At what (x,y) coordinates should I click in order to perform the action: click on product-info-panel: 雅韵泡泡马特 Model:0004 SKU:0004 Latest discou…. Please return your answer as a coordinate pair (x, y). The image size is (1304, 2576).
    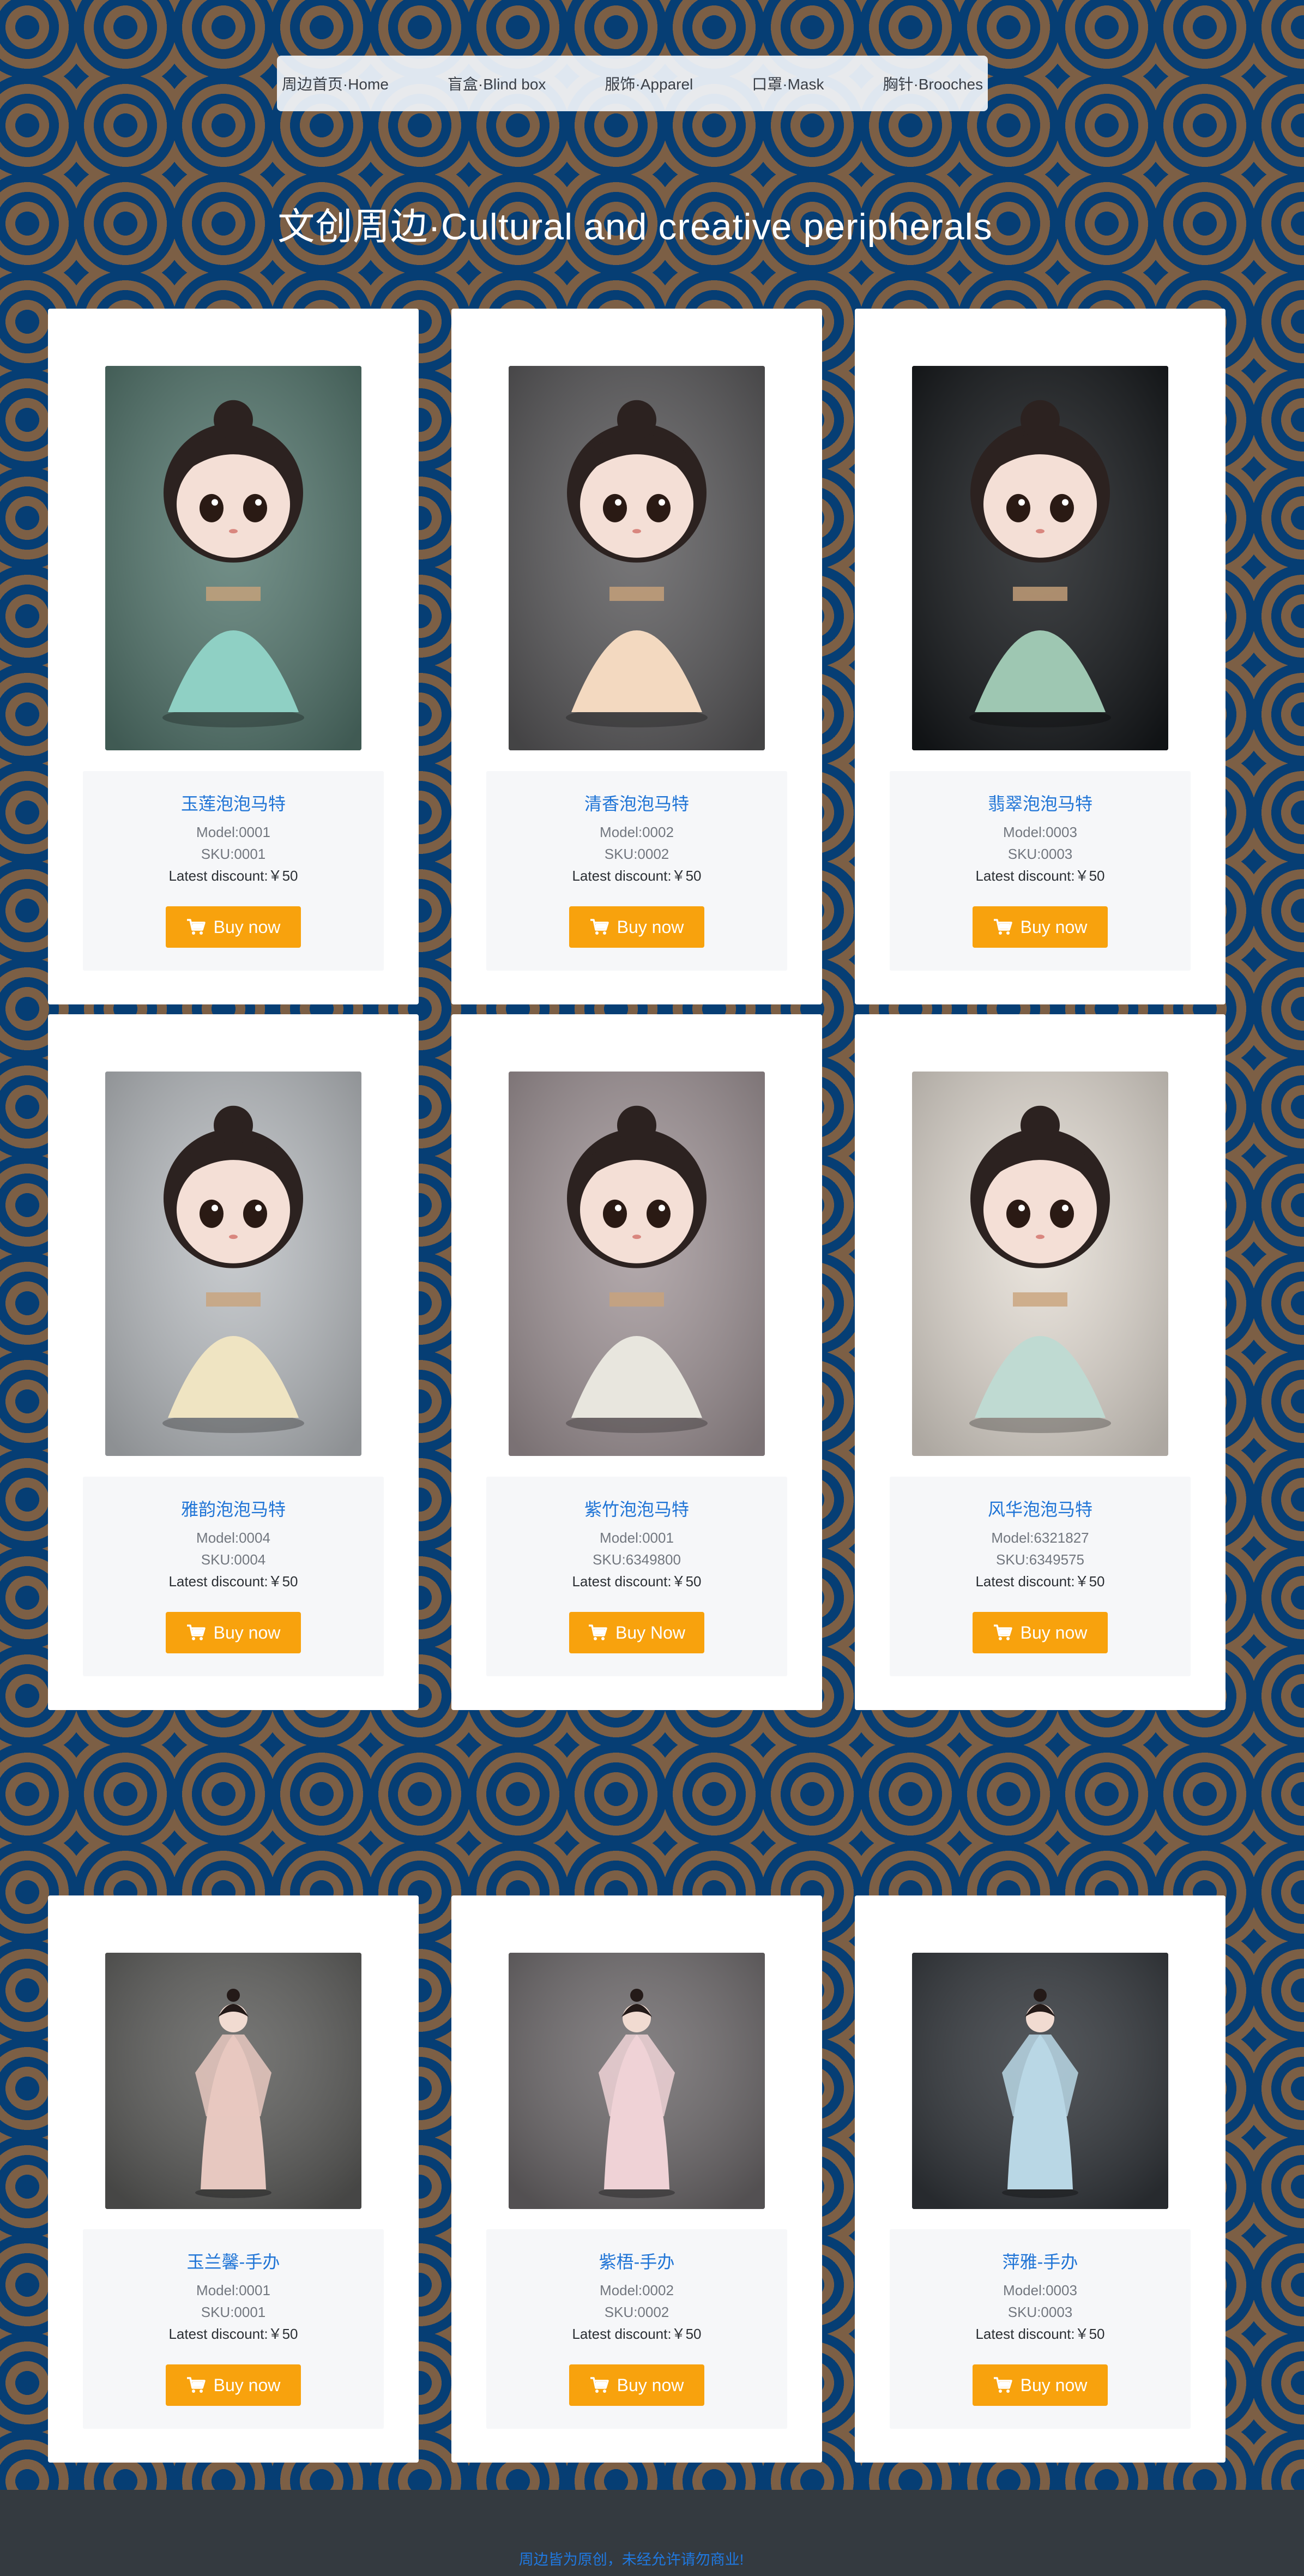
    Looking at the image, I should click on (233, 1576).